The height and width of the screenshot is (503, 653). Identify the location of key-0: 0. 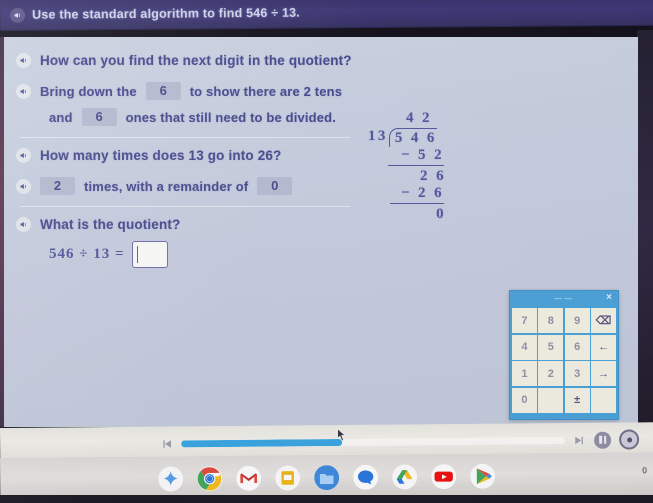
(524, 400).